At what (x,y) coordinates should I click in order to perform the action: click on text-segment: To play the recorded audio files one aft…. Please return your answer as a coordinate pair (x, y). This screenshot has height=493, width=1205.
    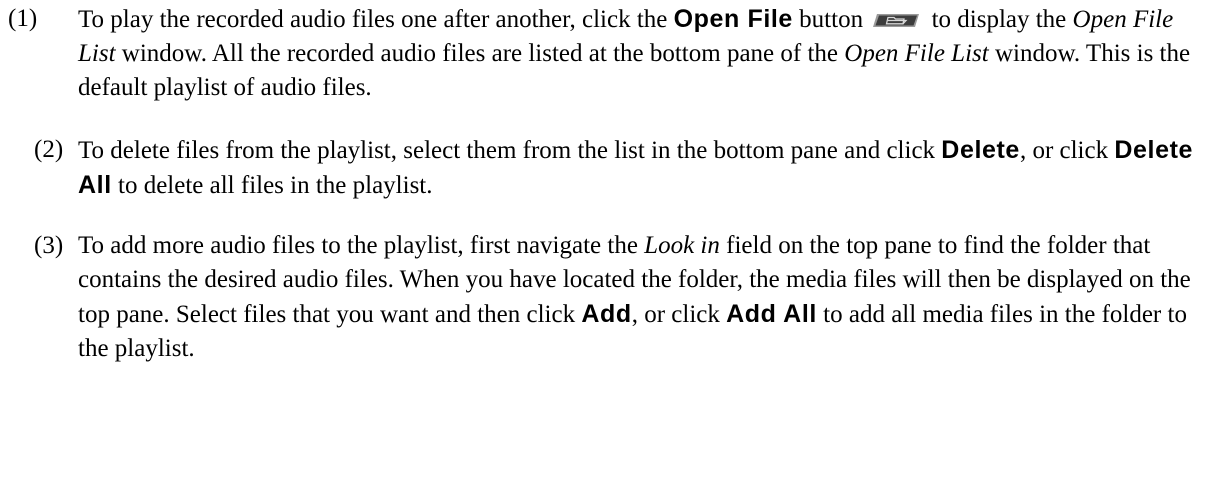
    Looking at the image, I should click on (376, 19).